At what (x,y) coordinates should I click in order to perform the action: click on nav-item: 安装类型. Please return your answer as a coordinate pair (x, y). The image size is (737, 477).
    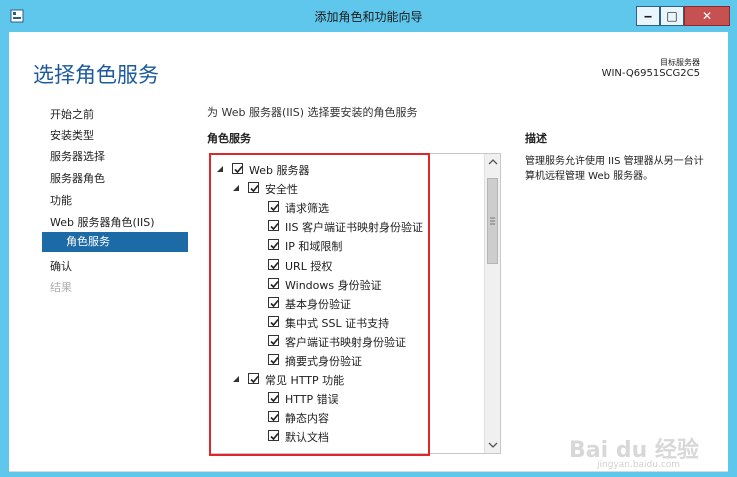
    Looking at the image, I should click on (72, 135).